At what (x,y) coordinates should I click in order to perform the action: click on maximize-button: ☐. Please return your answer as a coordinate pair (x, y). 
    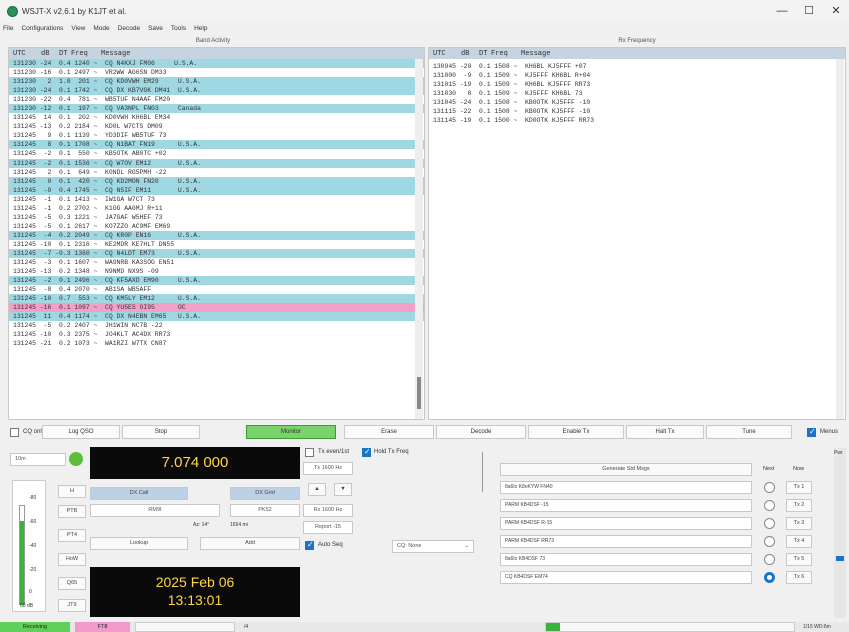
    Looking at the image, I should click on (809, 11).